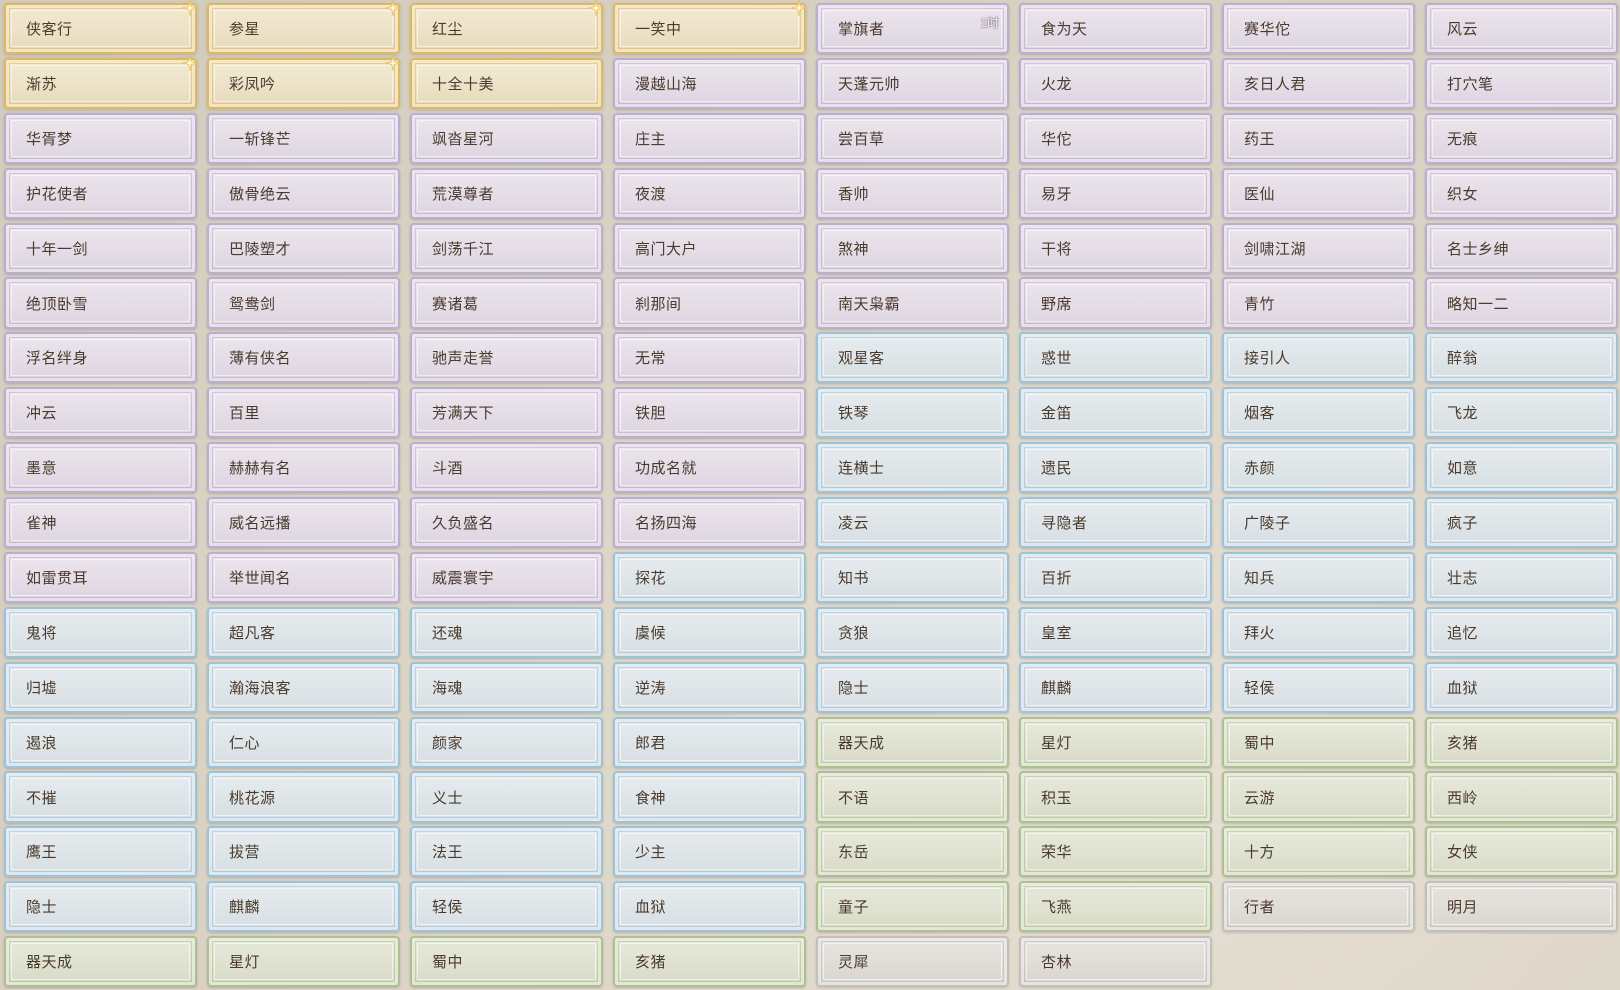  Describe the element at coordinates (709, 138) in the screenshot. I see `title-card: 庄主` at that location.